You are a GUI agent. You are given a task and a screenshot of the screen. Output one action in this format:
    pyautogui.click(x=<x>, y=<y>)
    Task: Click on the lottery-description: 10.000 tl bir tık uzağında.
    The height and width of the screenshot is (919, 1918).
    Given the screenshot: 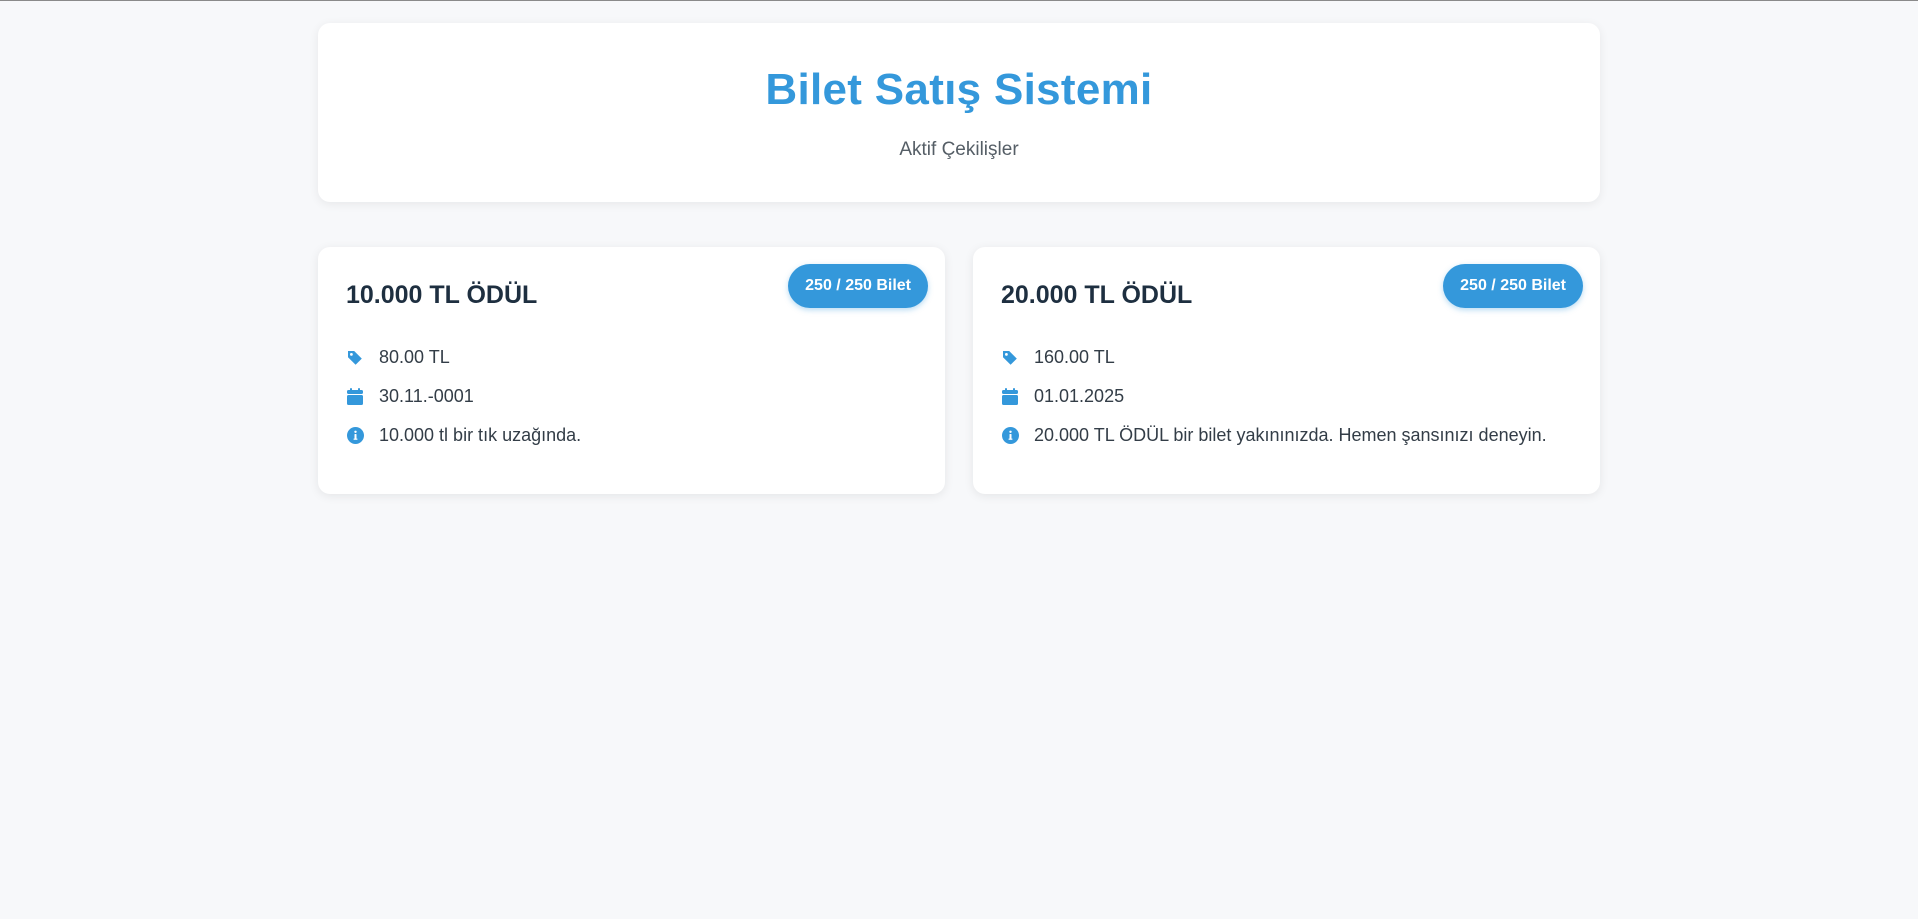 What is the action you would take?
    pyautogui.click(x=480, y=435)
    